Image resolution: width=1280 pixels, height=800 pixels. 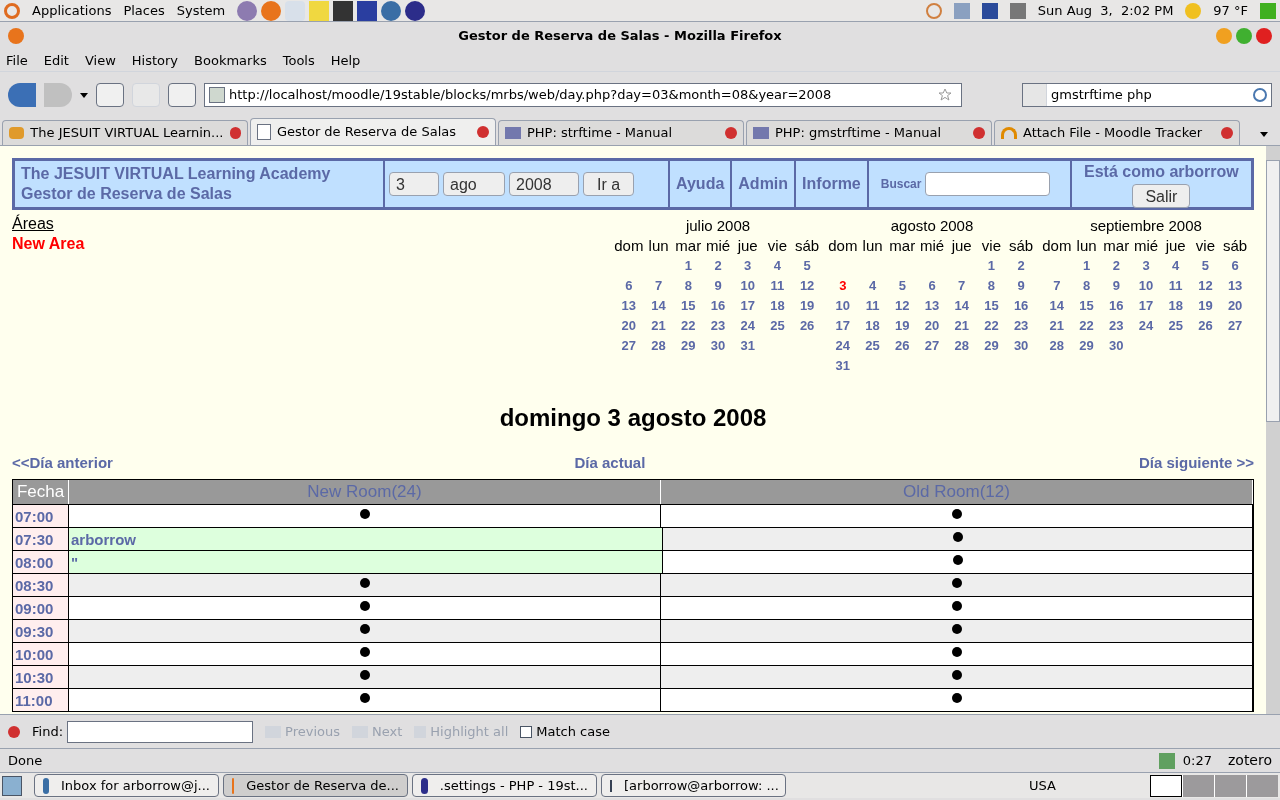 I want to click on header-link: Informe, so click(x=831, y=184).